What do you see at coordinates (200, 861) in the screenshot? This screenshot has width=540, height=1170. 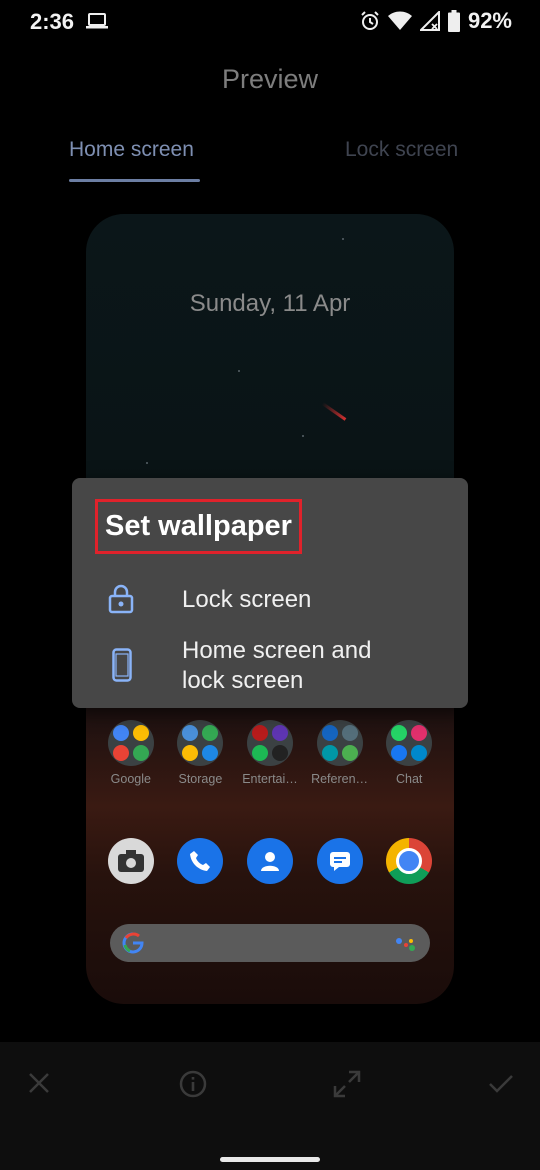 I see `phone-icon` at bounding box center [200, 861].